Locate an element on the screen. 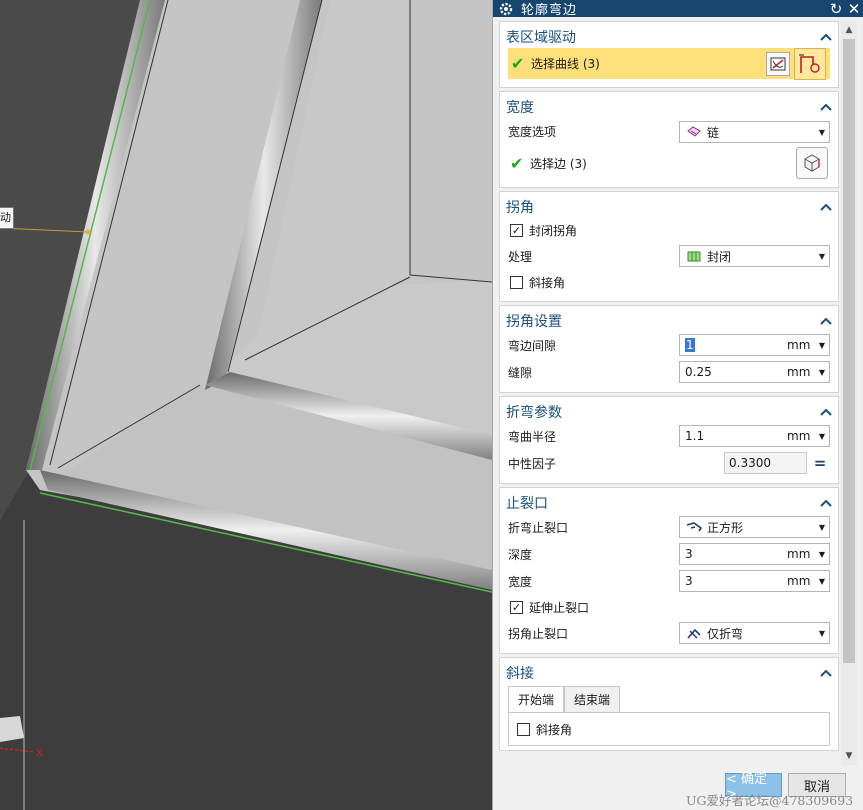  corner-miter-label: 斜接角 is located at coordinates (547, 283).